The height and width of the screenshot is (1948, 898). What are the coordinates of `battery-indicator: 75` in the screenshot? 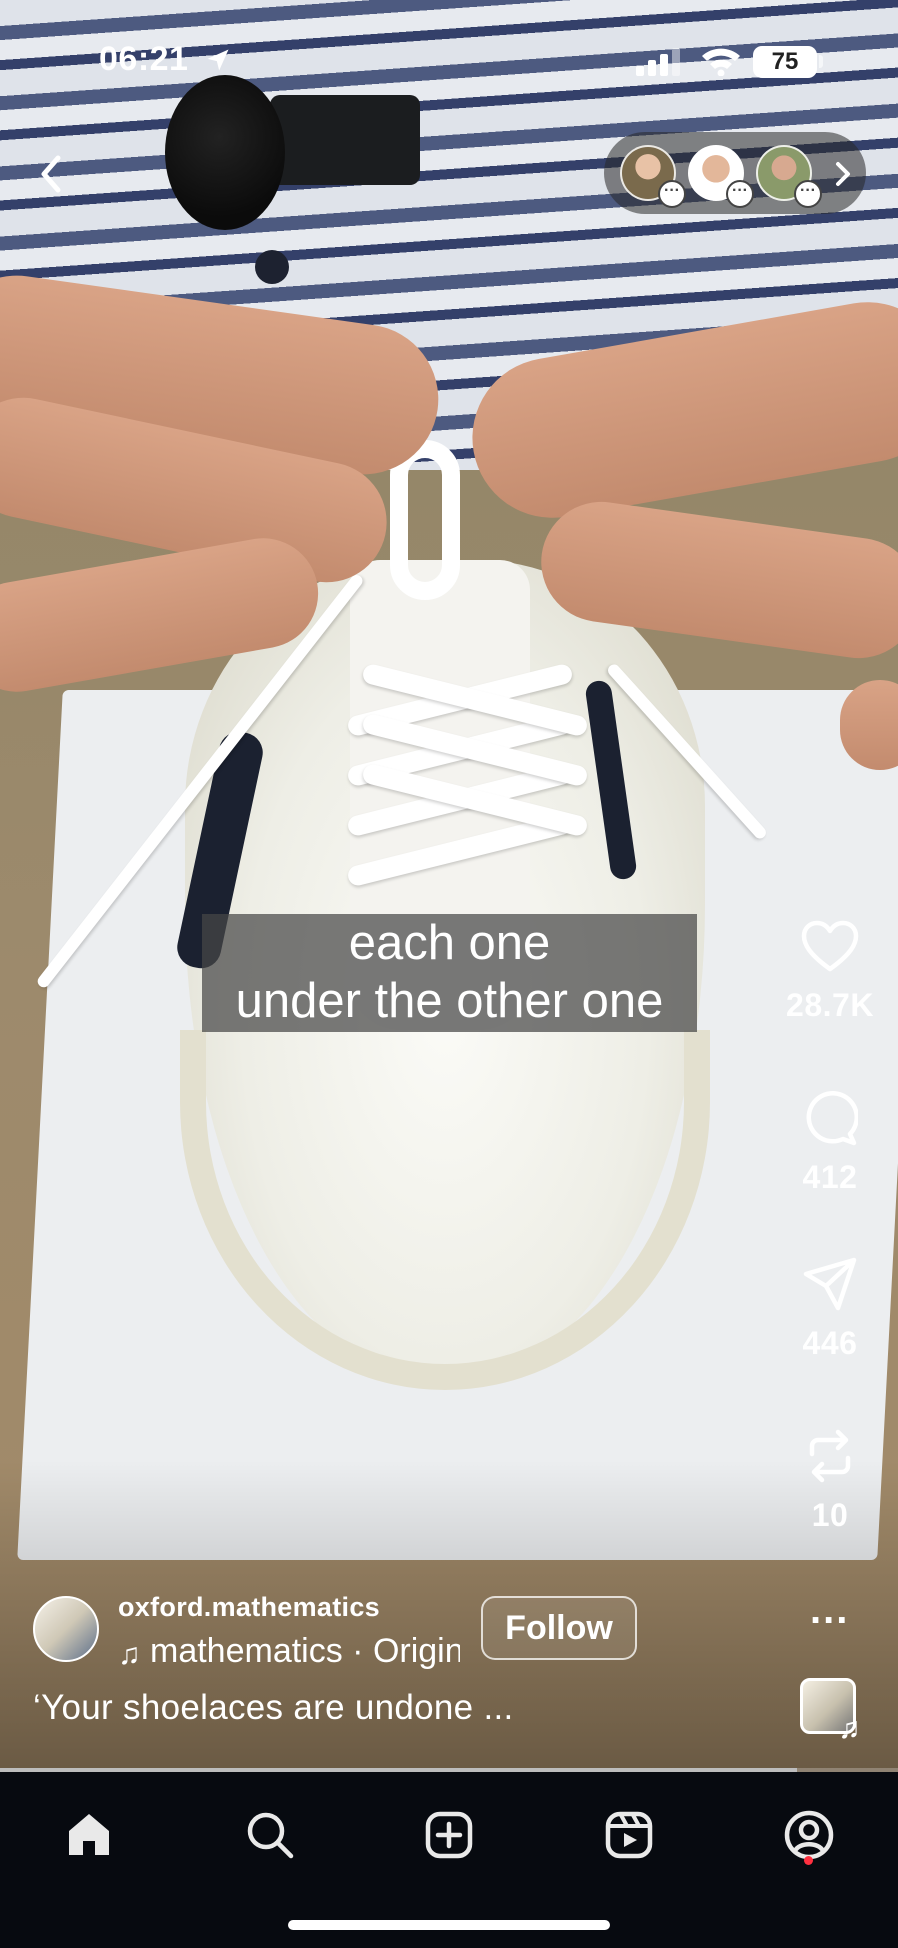 It's located at (785, 62).